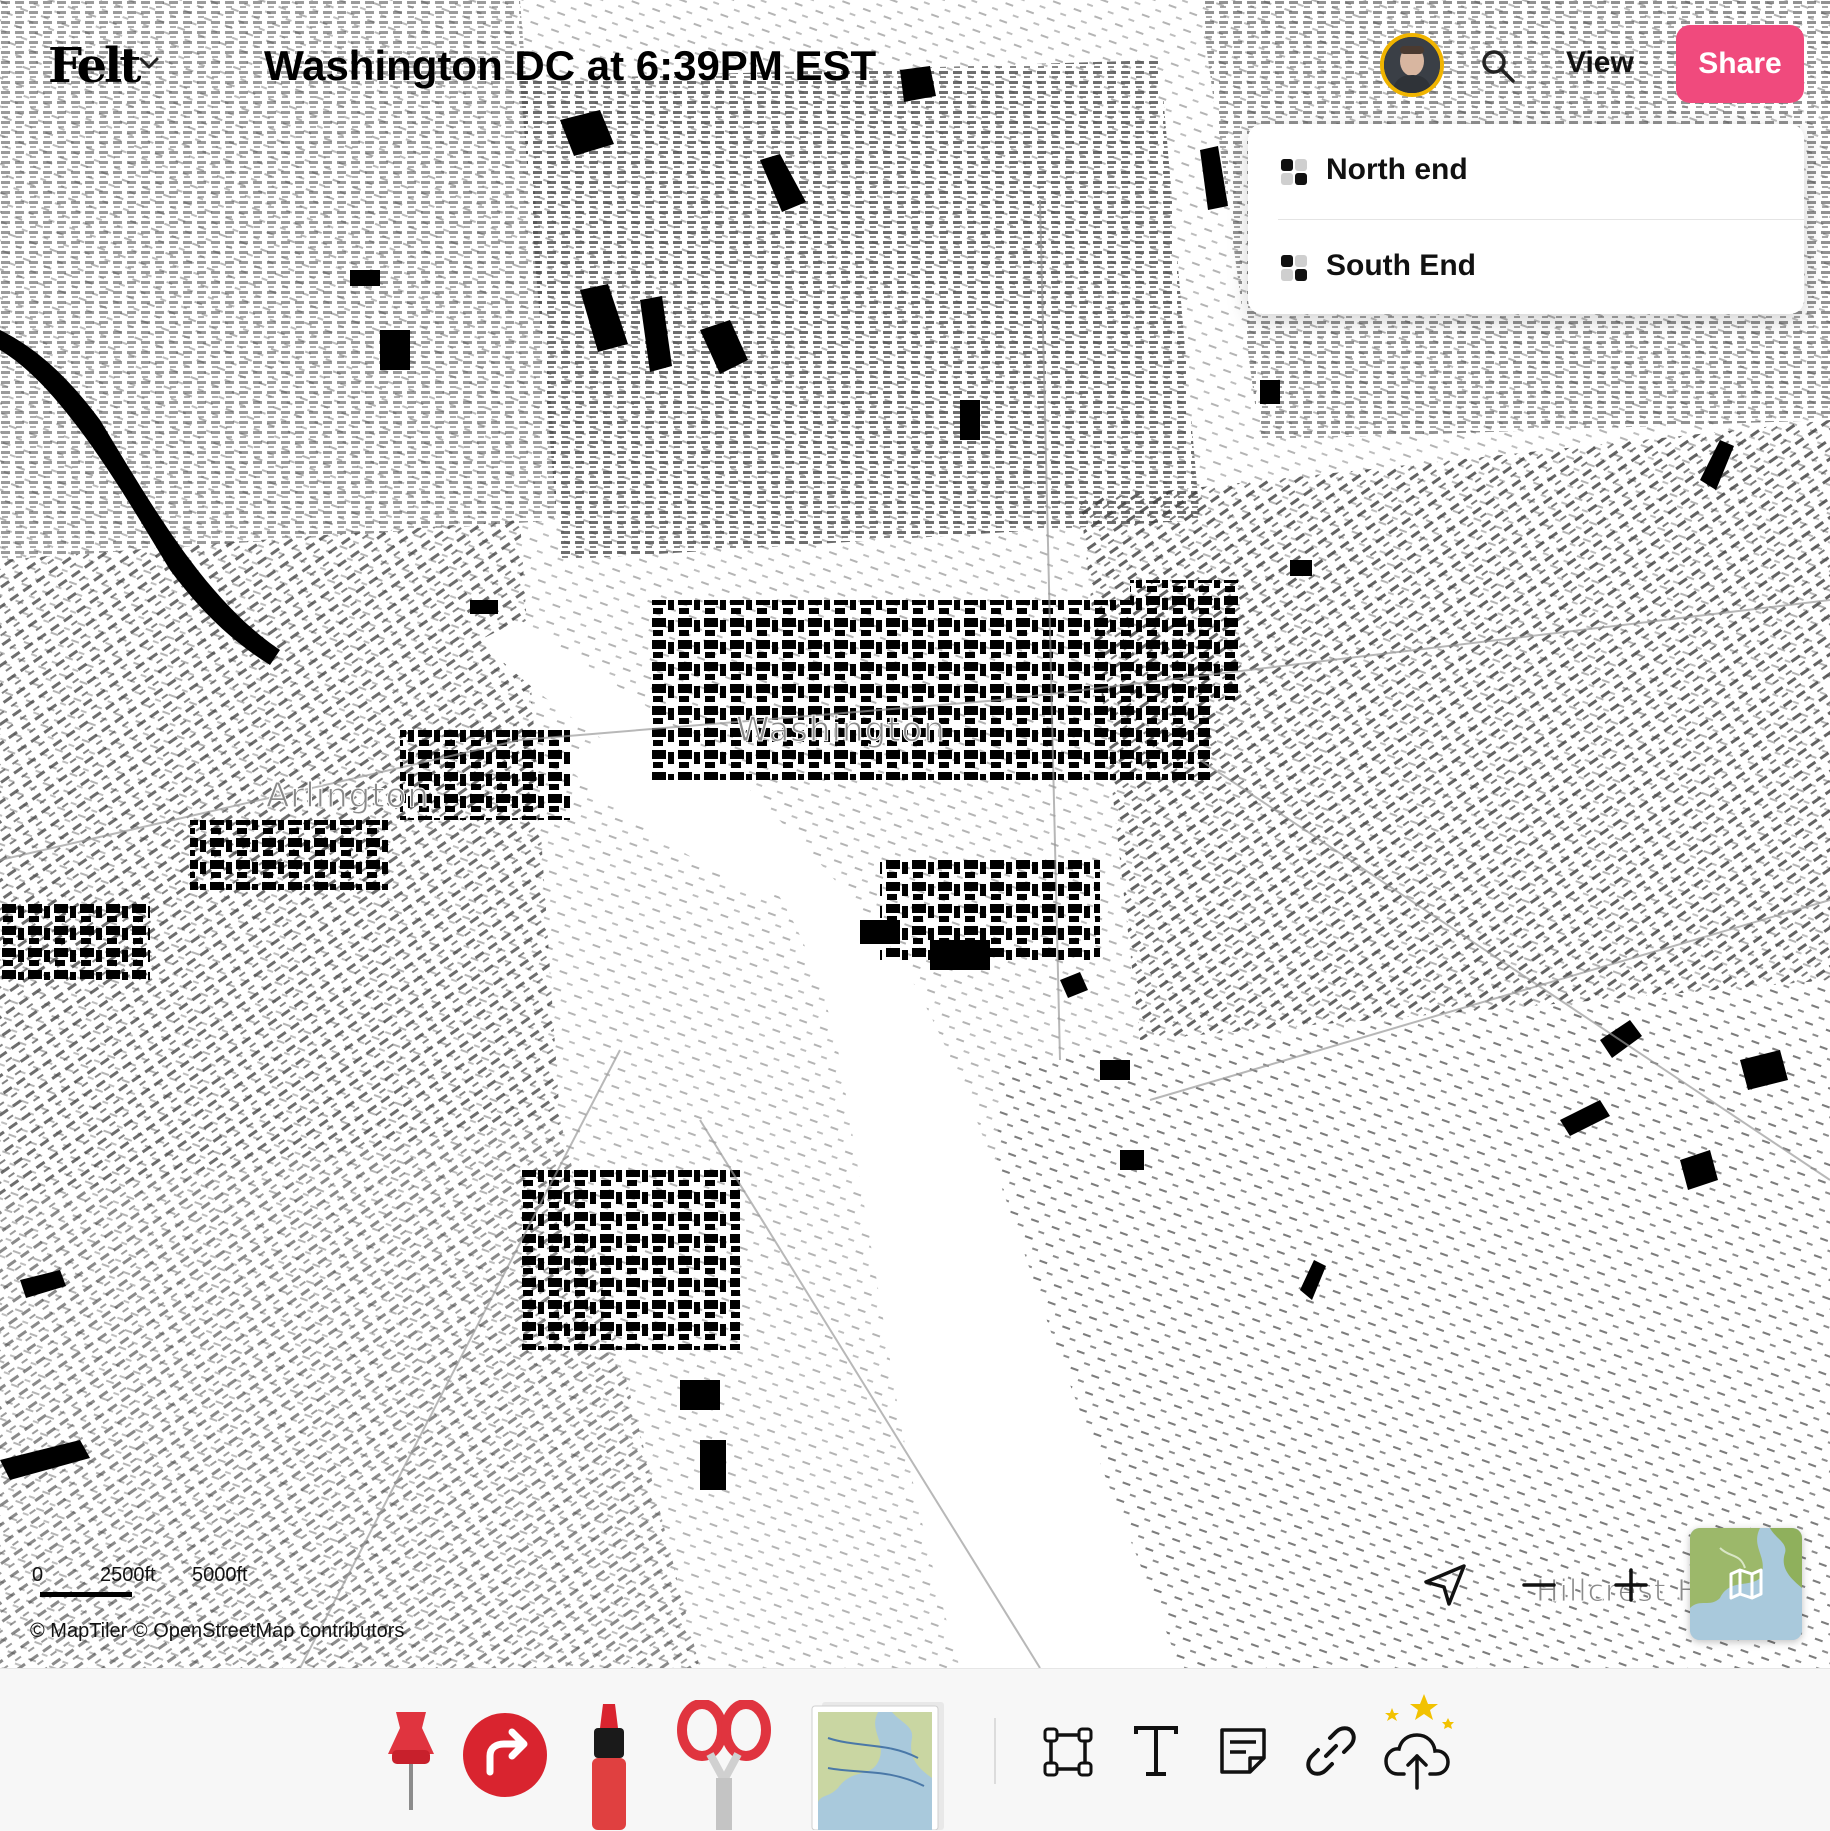 Image resolution: width=1830 pixels, height=1831 pixels. I want to click on view-item-label: North end, so click(1397, 169).